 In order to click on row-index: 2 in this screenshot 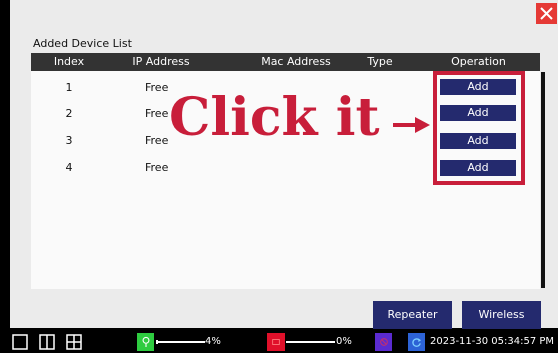, I will do `click(69, 113)`.